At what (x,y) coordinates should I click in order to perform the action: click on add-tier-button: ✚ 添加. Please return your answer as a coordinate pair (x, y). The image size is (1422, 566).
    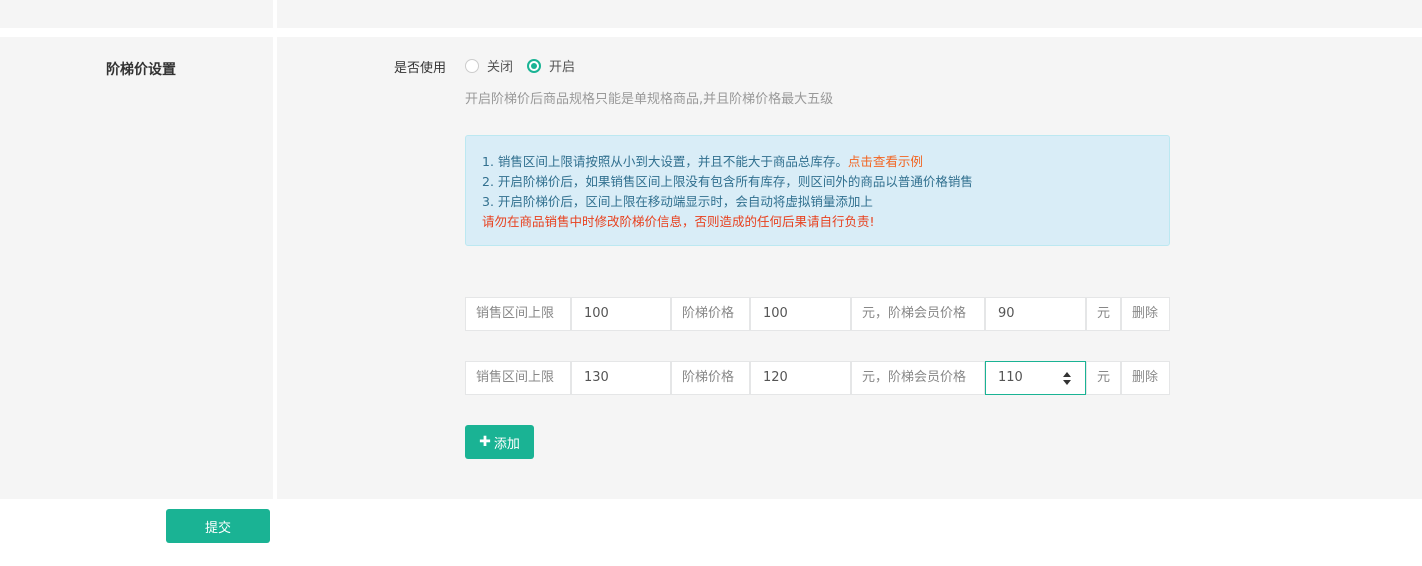
    Looking at the image, I should click on (499, 442).